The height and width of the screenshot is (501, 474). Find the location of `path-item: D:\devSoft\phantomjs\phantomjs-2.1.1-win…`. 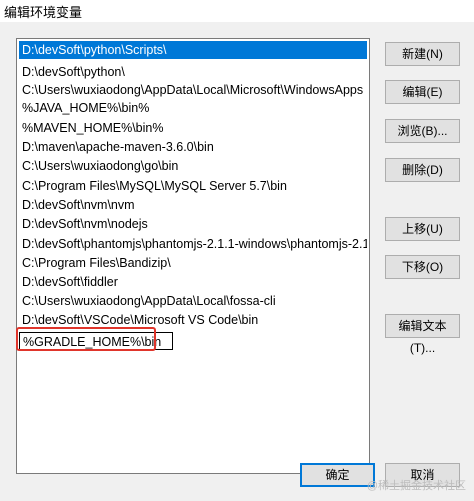

path-item: D:\devSoft\phantomjs\phantomjs-2.1.1-win… is located at coordinates (193, 244).